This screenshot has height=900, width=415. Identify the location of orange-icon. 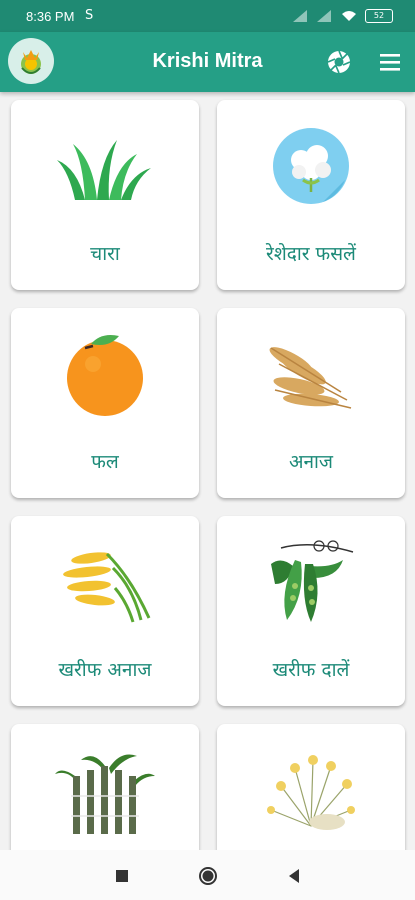
(105, 375).